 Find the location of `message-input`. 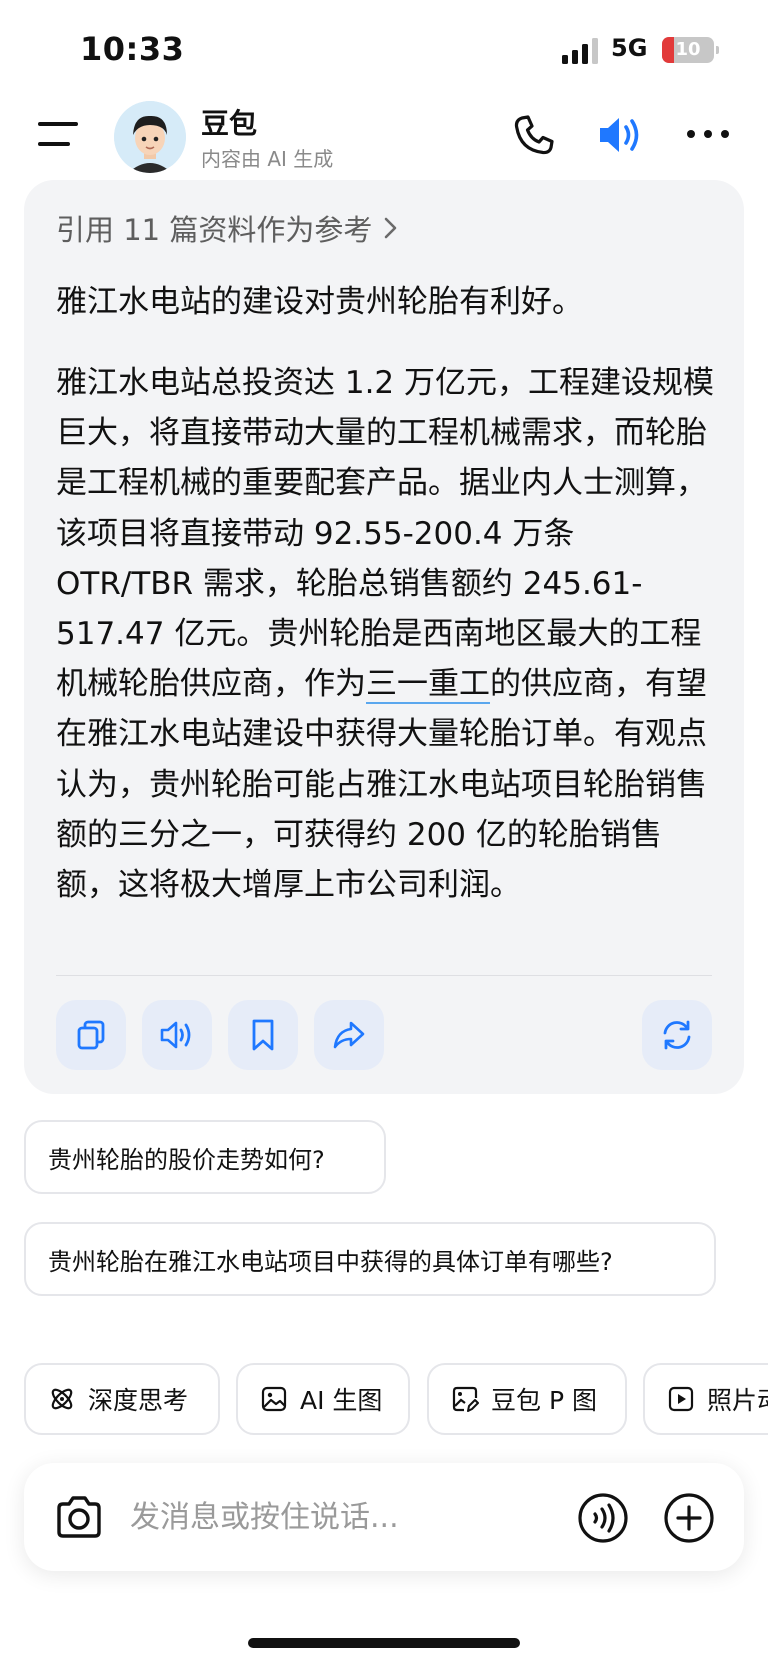

message-input is located at coordinates (340, 1517).